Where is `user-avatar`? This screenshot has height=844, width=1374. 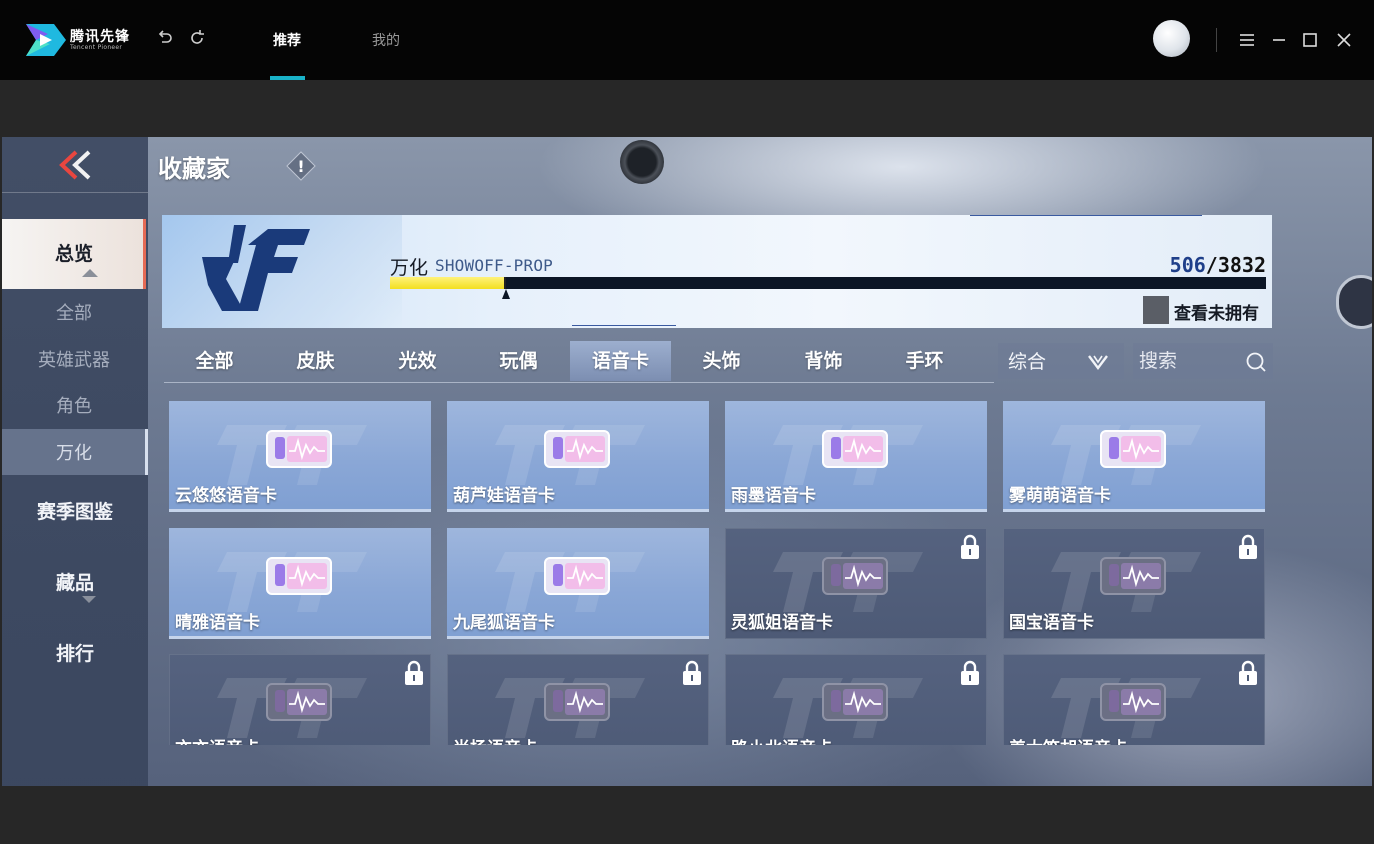 user-avatar is located at coordinates (1171, 38).